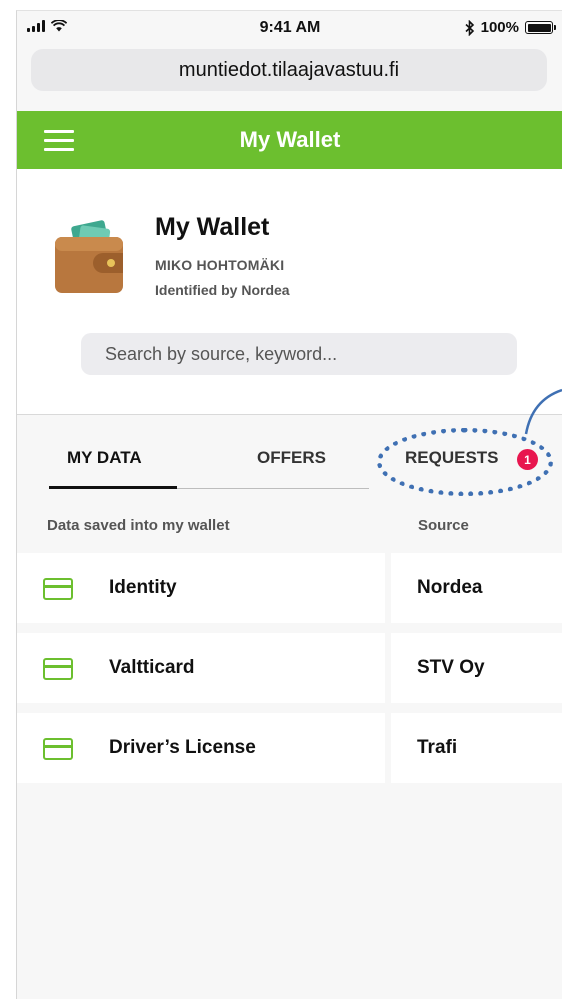 This screenshot has height=999, width=562. What do you see at coordinates (452, 458) in the screenshot?
I see `tab-requests: REQUESTS` at bounding box center [452, 458].